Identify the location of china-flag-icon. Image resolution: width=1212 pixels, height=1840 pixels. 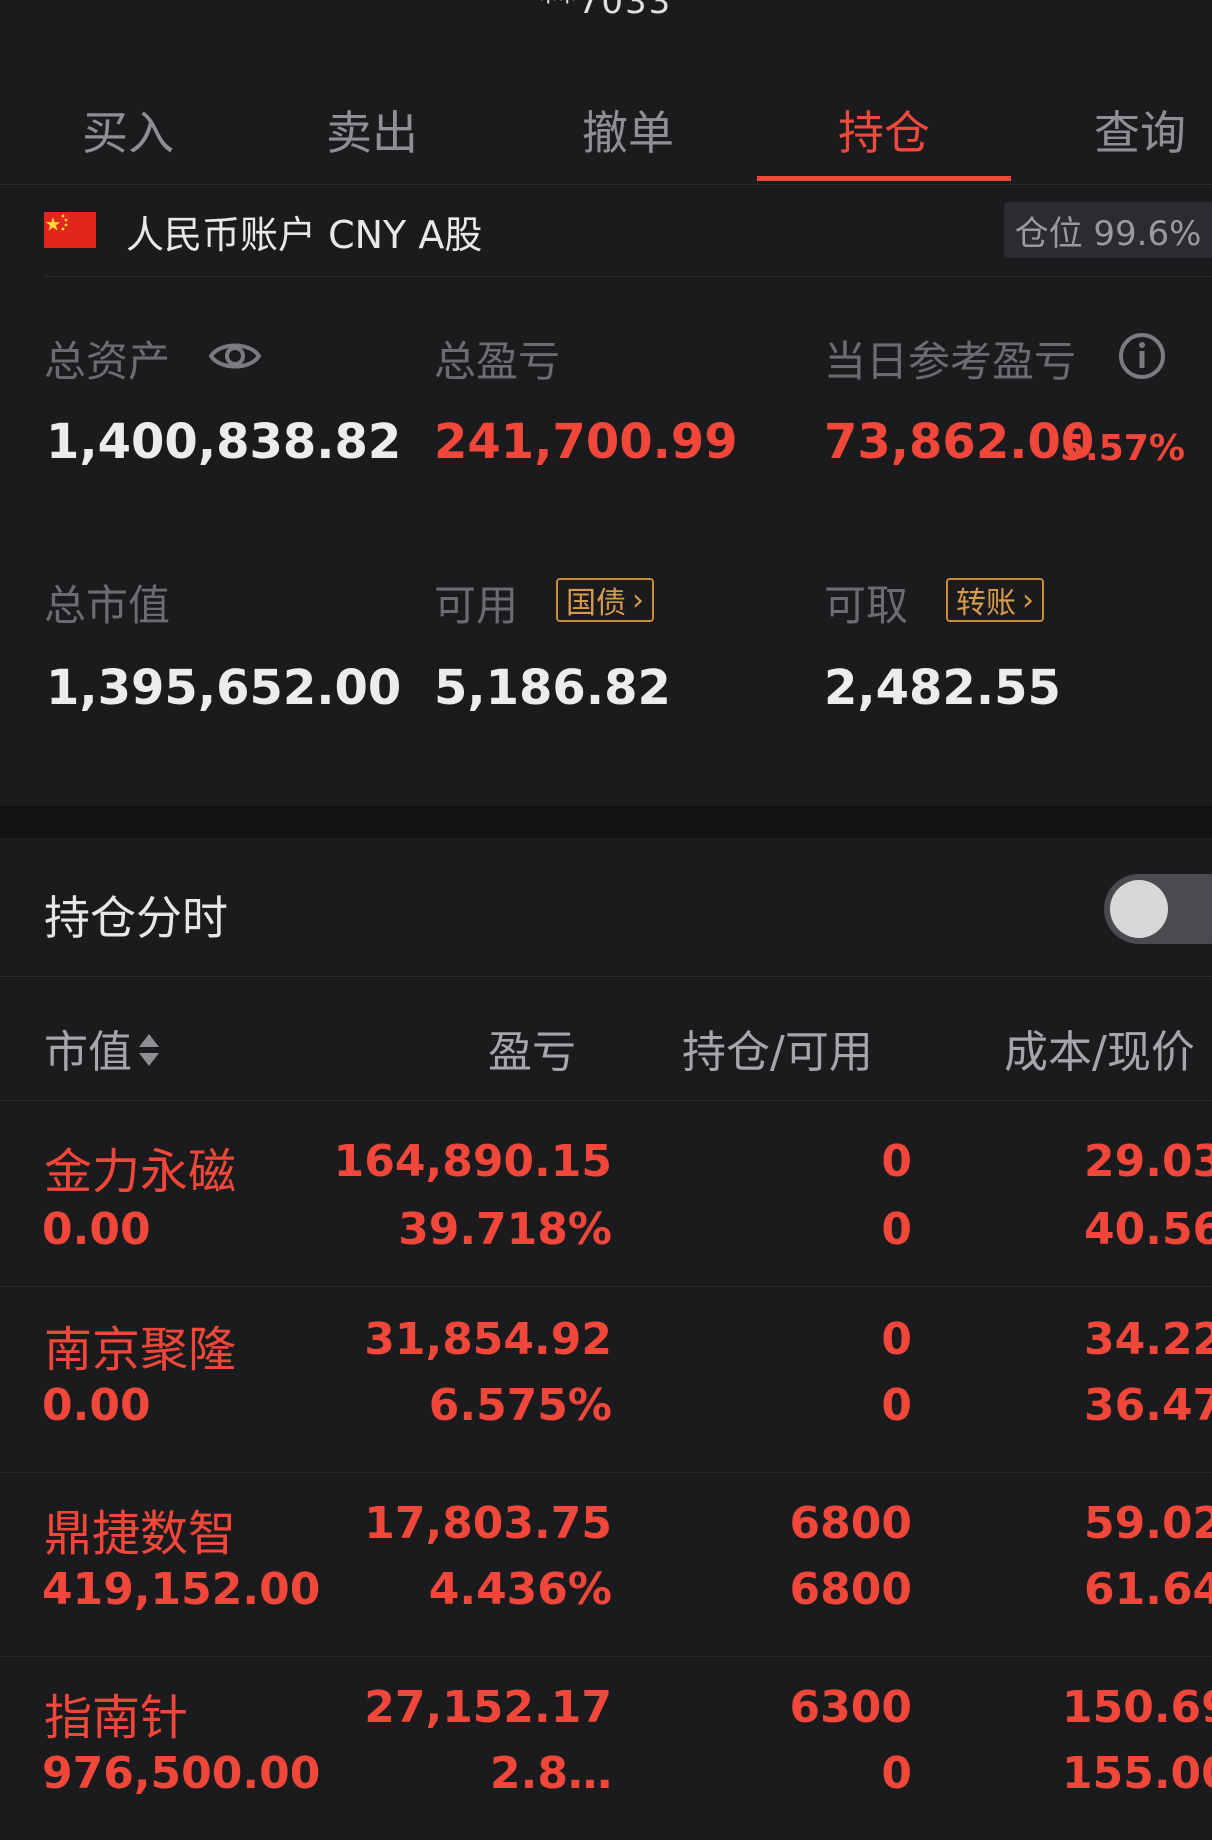
(70, 230).